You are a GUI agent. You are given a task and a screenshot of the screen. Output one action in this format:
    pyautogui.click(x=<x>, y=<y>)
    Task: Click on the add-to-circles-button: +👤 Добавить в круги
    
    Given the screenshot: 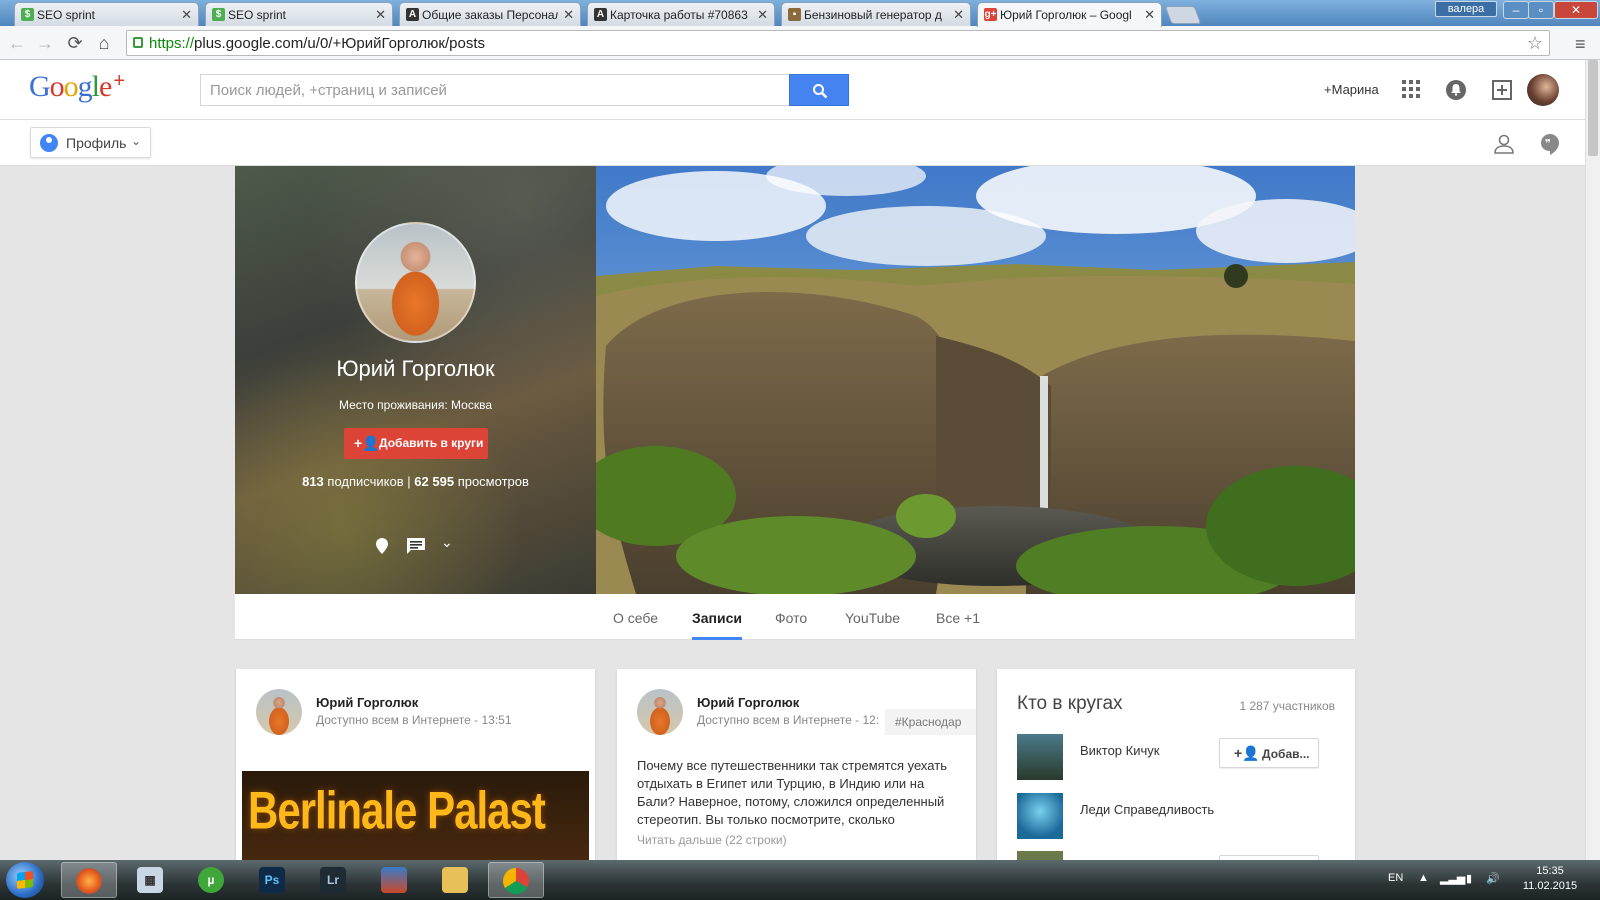 What is the action you would take?
    pyautogui.click(x=416, y=443)
    